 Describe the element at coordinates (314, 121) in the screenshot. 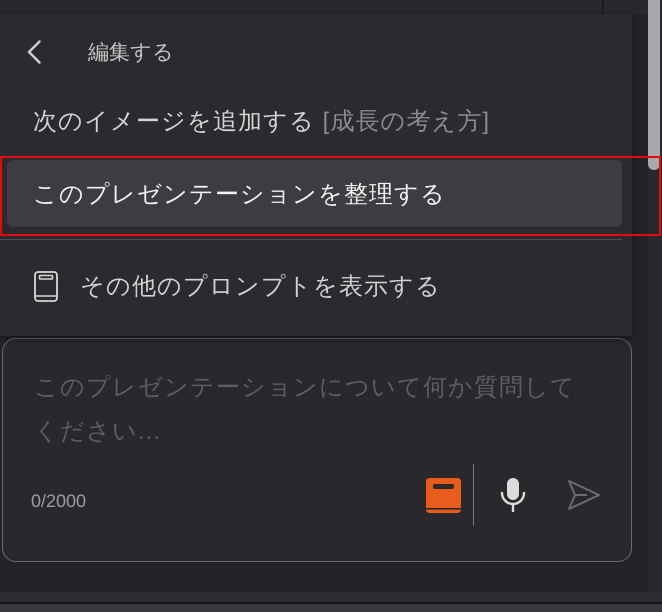

I see `prompt-menu-item: 次のイメージを追加する [成長の考え方]` at that location.